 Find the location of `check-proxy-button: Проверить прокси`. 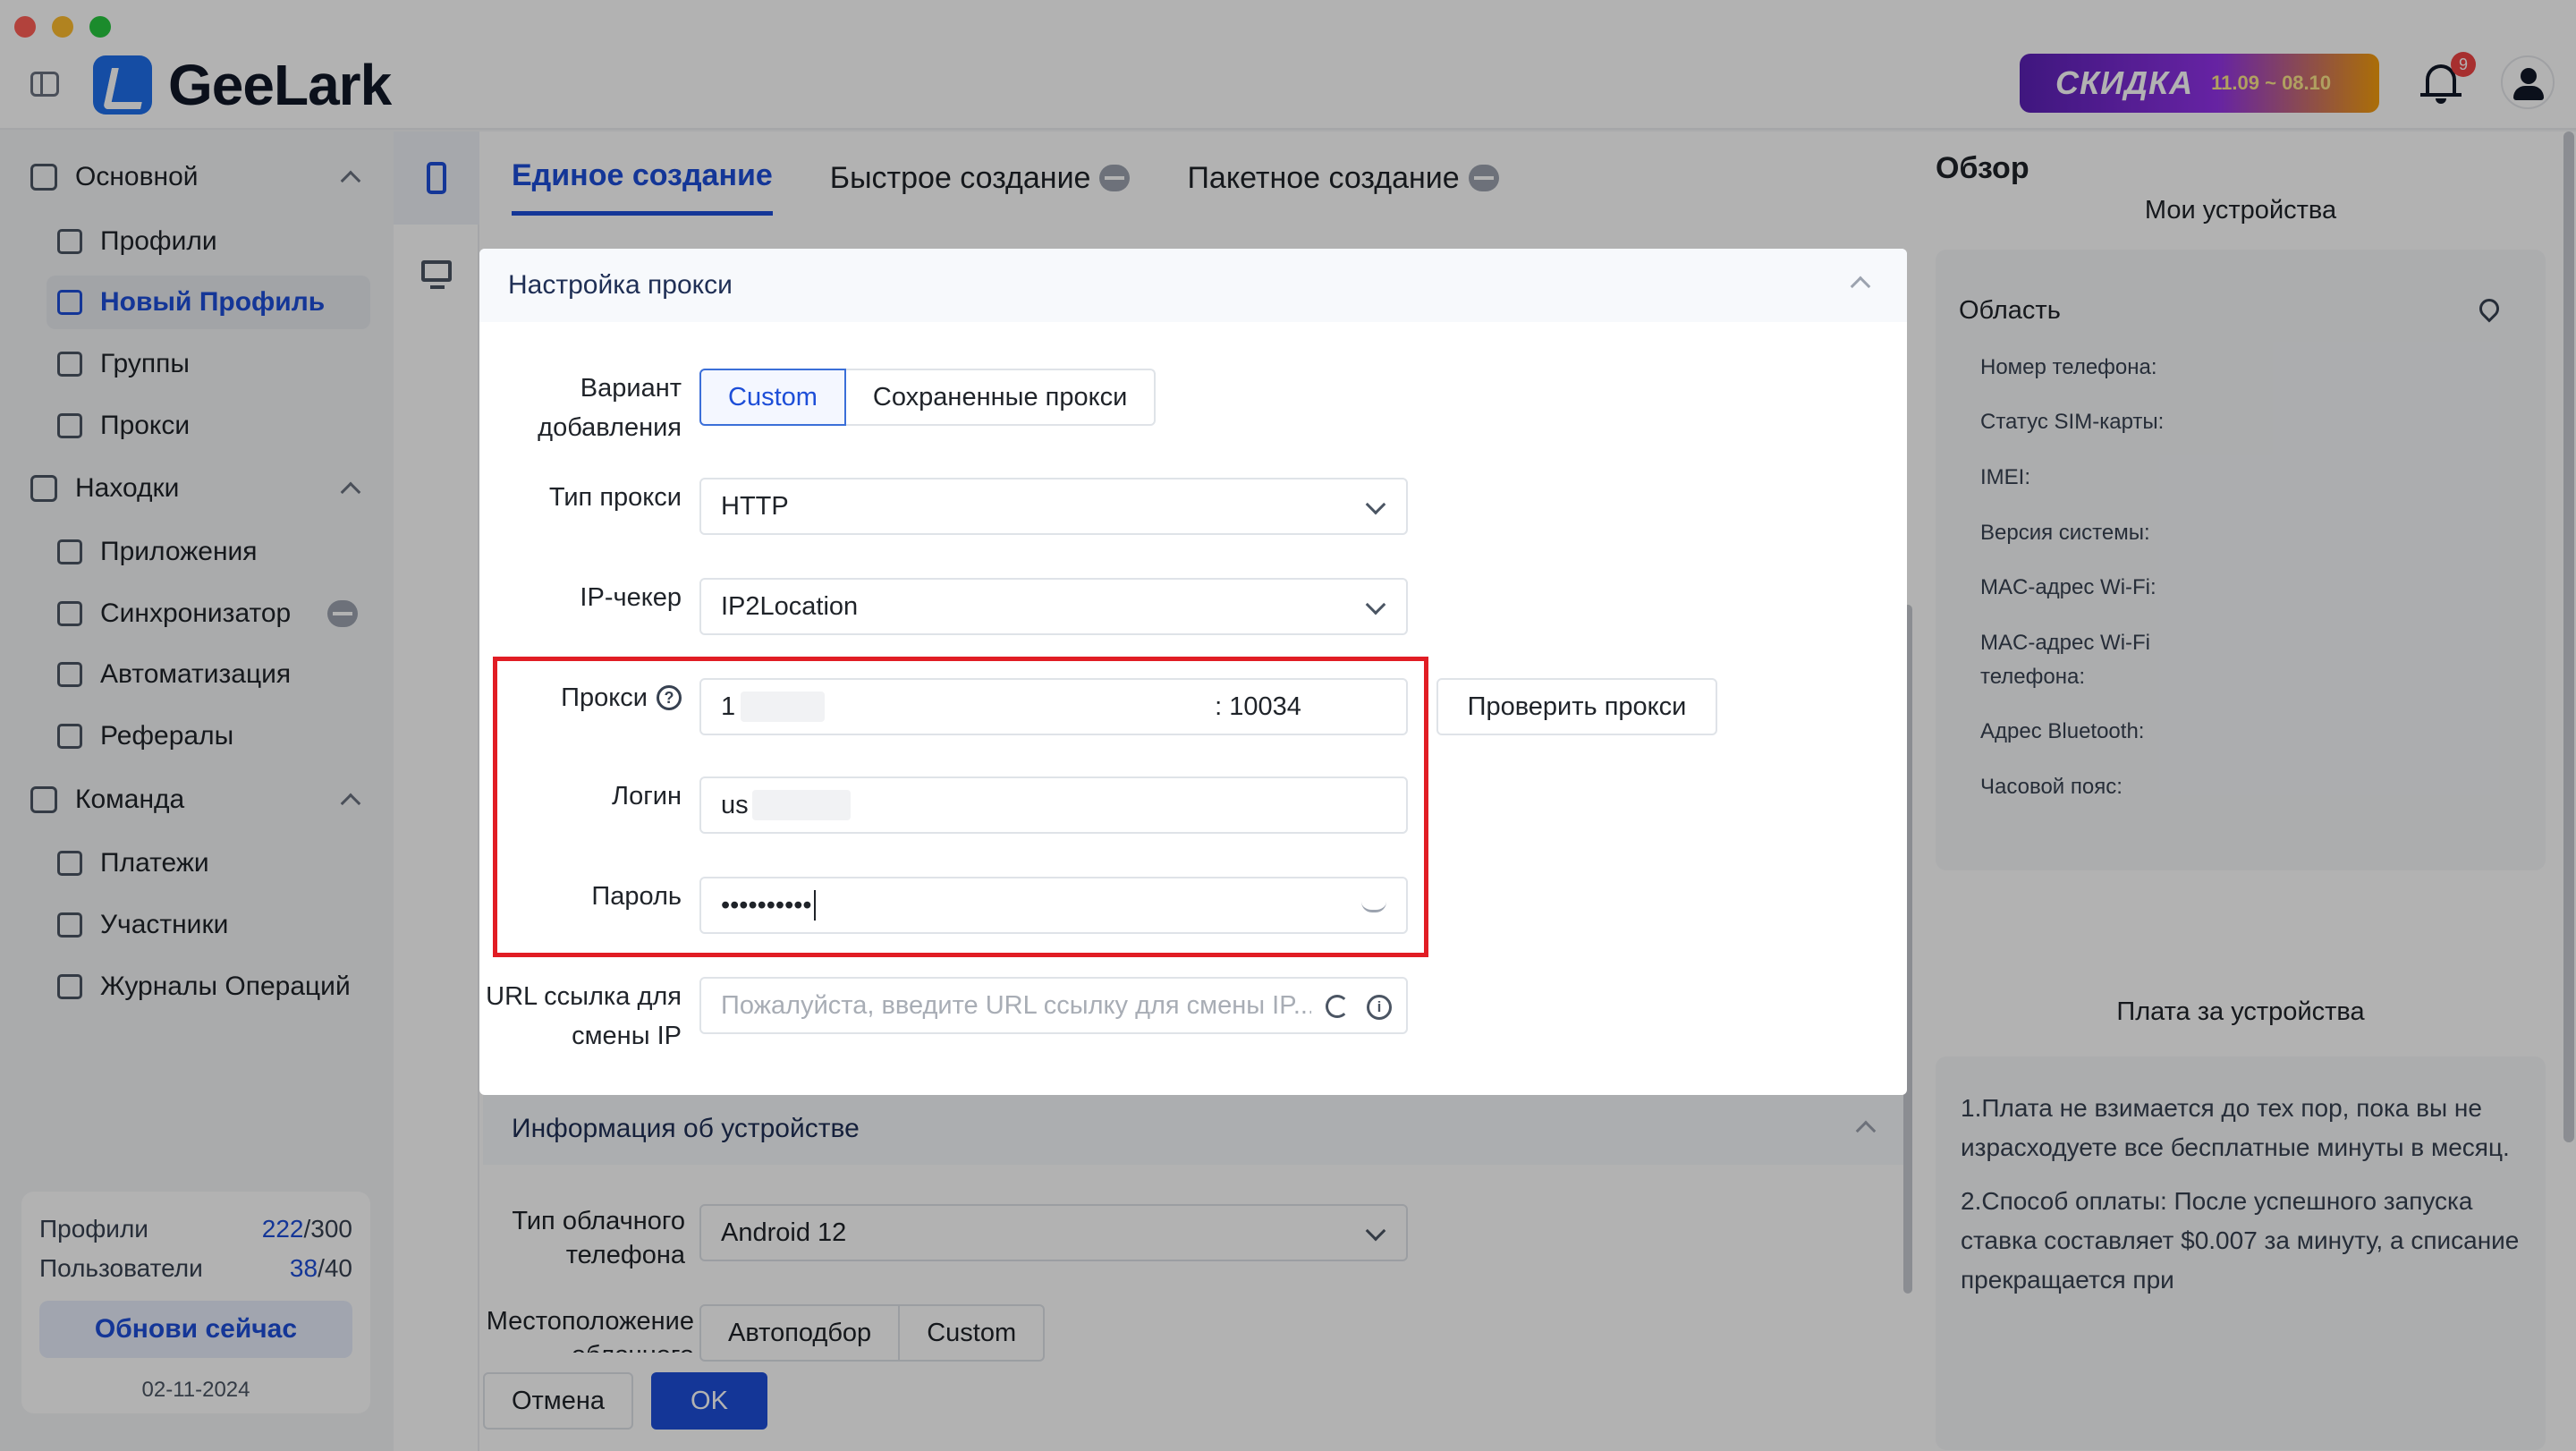

check-proxy-button: Проверить прокси is located at coordinates (1576, 706).